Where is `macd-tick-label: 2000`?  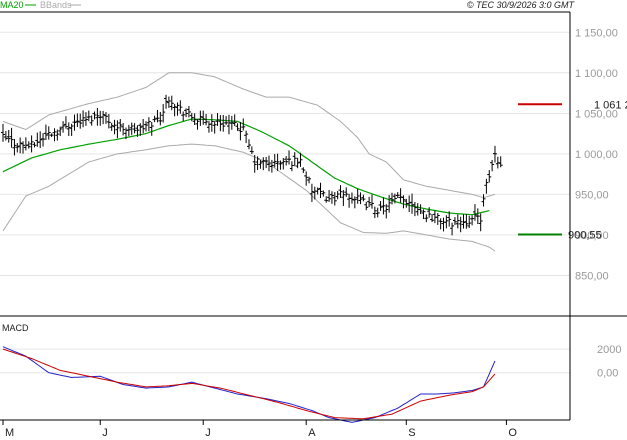
macd-tick-label: 2000 is located at coordinates (609, 350).